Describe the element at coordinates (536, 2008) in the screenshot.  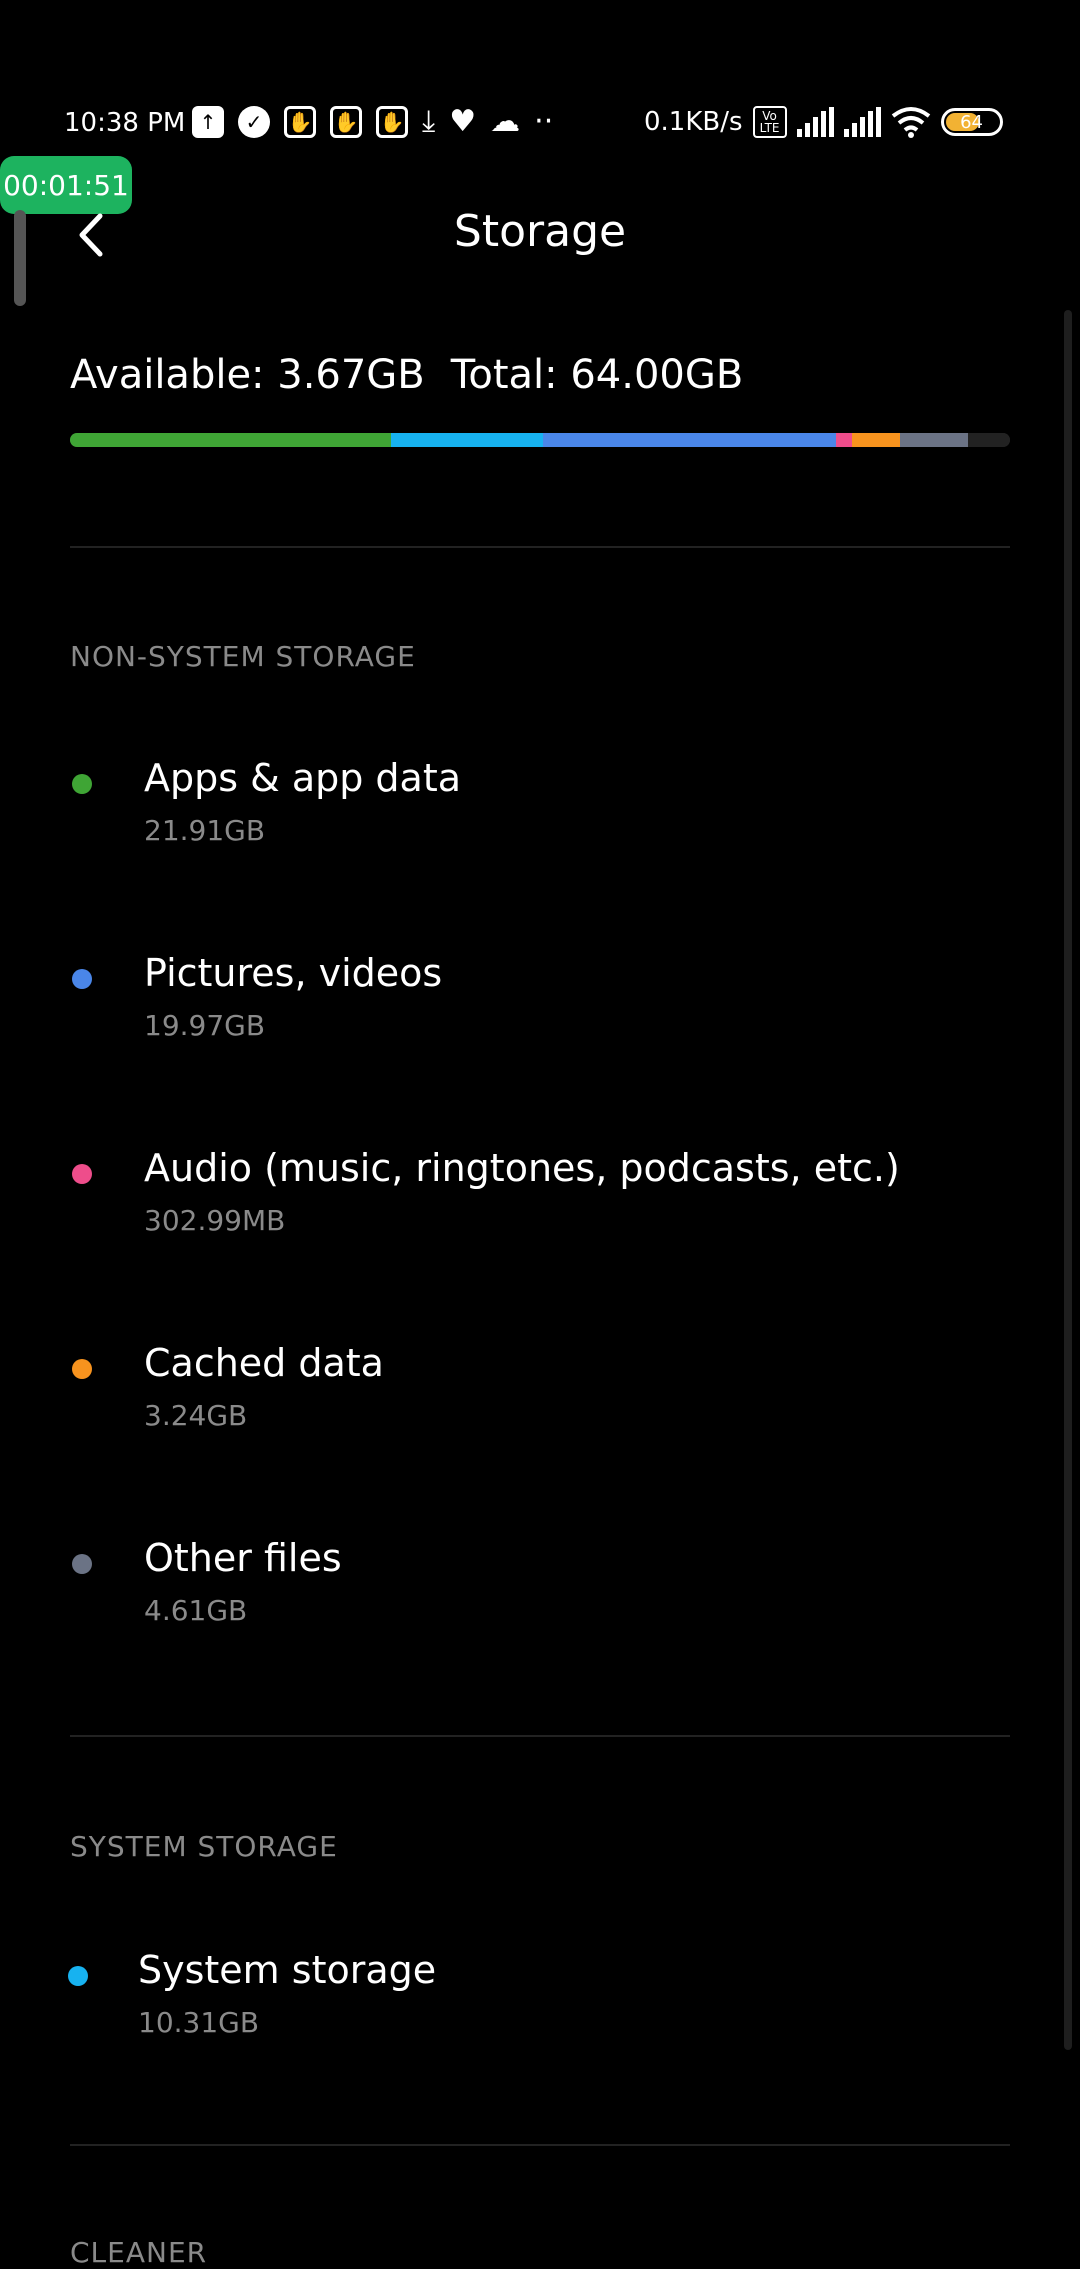
I see `storage-item-system: System storage 10.31GB` at that location.